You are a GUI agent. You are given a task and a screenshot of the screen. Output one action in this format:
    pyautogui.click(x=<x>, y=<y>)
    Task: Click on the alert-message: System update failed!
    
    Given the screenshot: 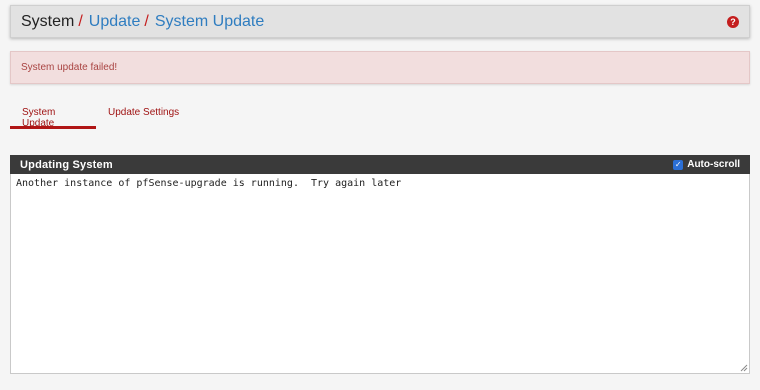 What is the action you would take?
    pyautogui.click(x=69, y=67)
    